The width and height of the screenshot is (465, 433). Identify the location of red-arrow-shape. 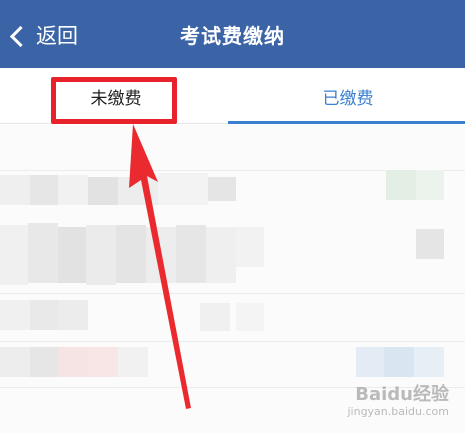
(160, 266).